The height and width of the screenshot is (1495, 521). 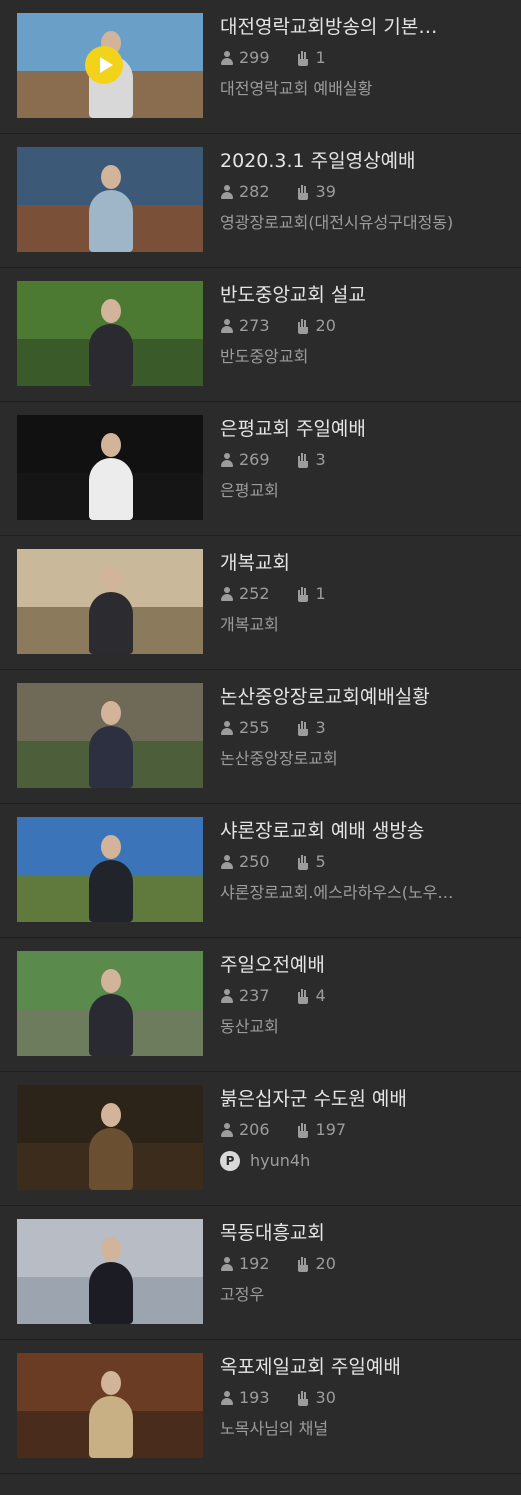 I want to click on video-info: 대전영락교회방송의 기본… 299 1 대전영락교회 예배실황, so click(x=360, y=57).